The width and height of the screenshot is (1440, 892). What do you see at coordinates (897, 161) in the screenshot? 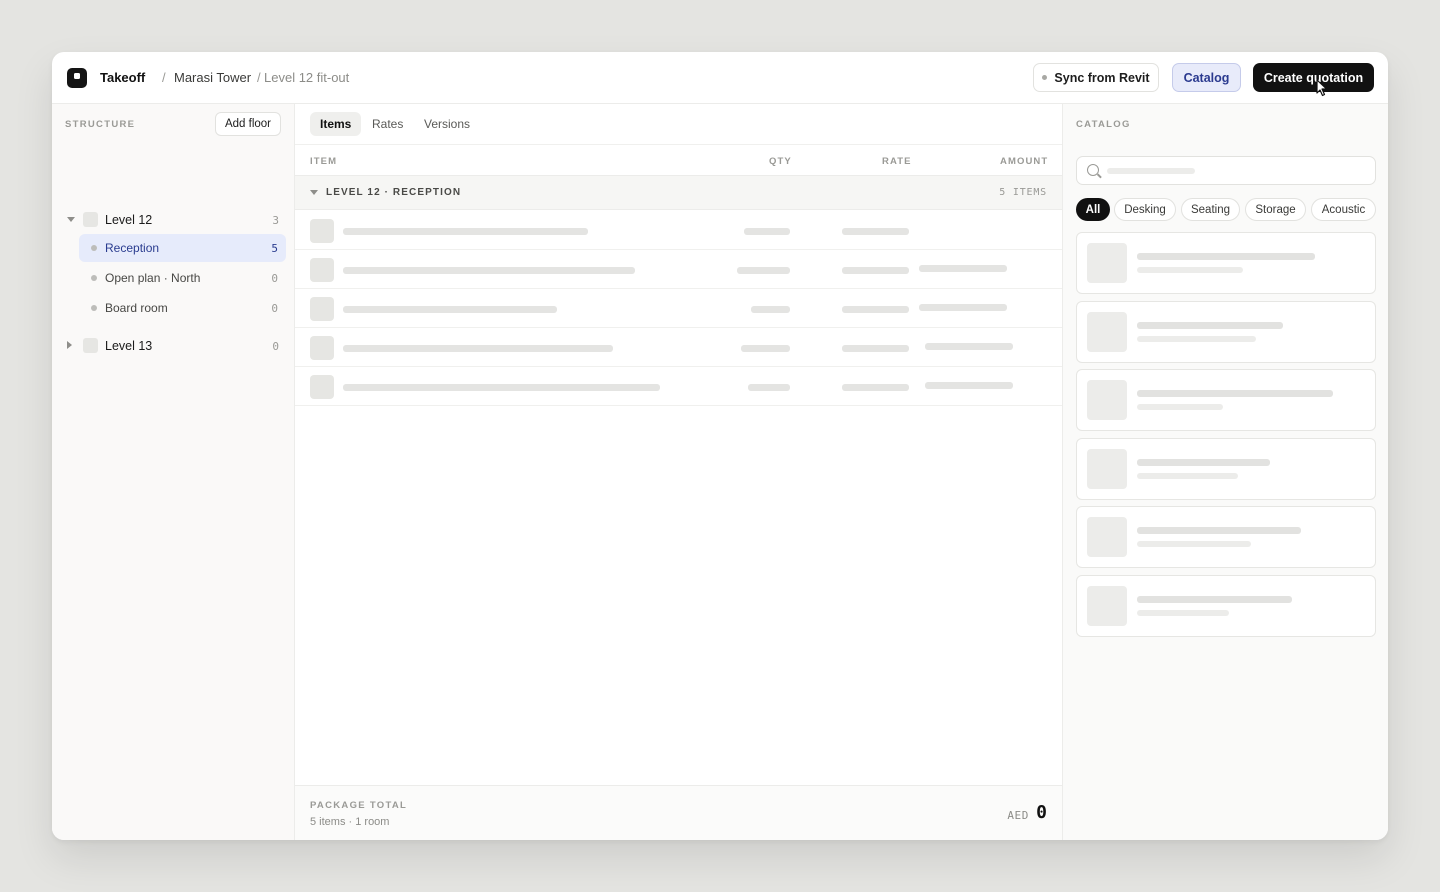
I see `column-header-rate: RATE` at bounding box center [897, 161].